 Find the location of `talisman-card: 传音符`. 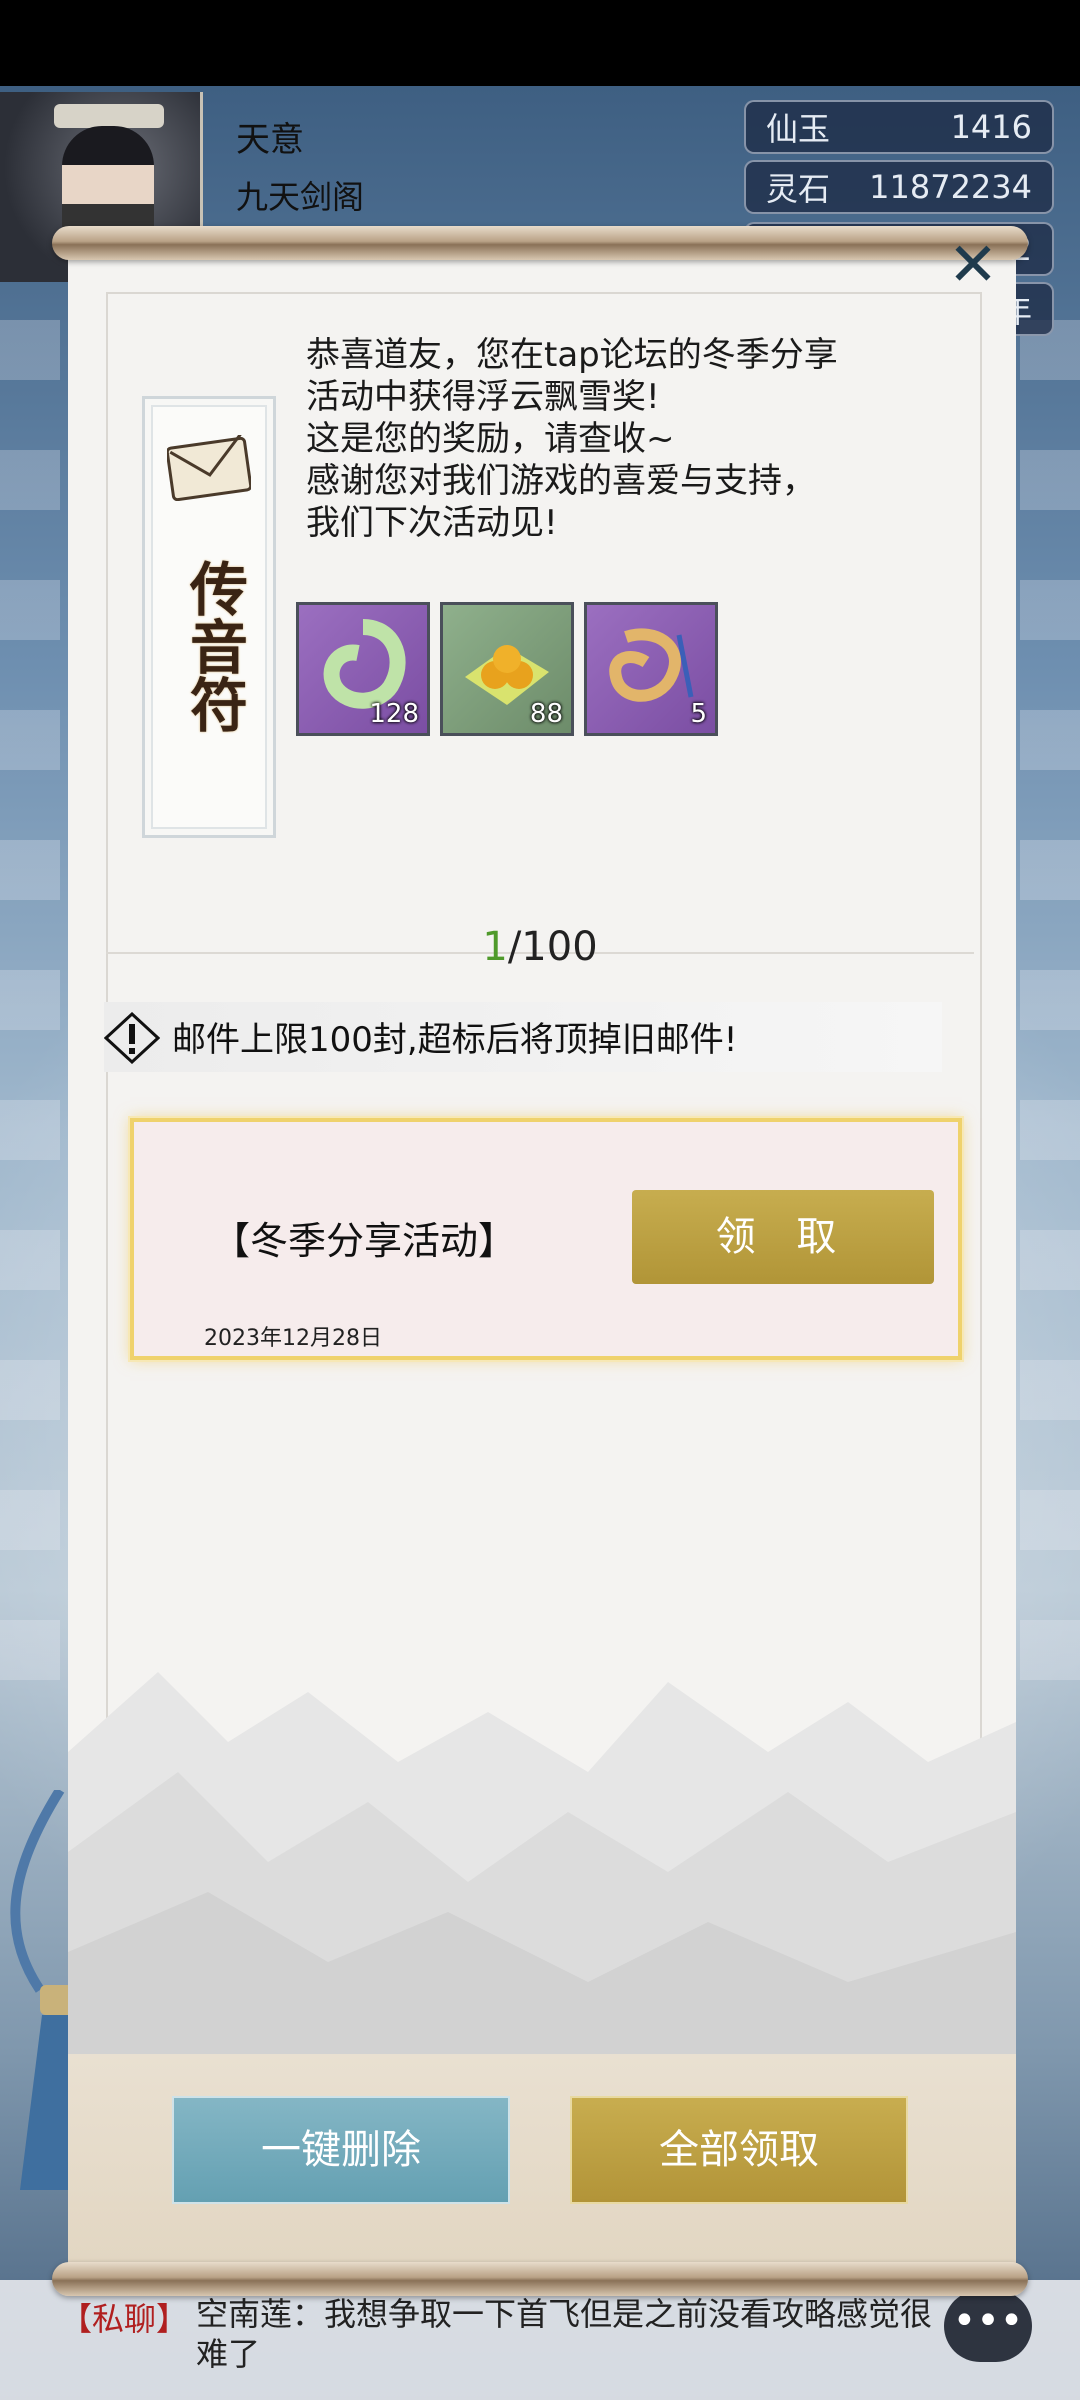

talisman-card: 传音符 is located at coordinates (209, 617).